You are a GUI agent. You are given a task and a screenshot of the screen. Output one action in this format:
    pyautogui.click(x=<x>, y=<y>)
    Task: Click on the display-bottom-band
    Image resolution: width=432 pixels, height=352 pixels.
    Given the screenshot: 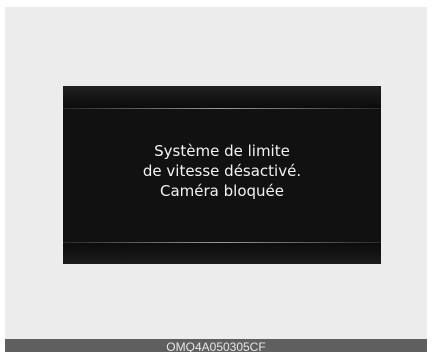 What is the action you would take?
    pyautogui.click(x=222, y=253)
    